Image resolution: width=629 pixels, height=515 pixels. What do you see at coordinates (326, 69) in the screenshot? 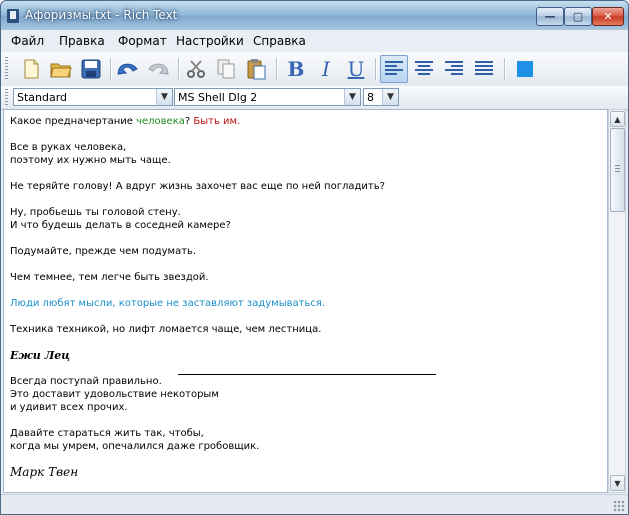
I see `italic-icon: I` at bounding box center [326, 69].